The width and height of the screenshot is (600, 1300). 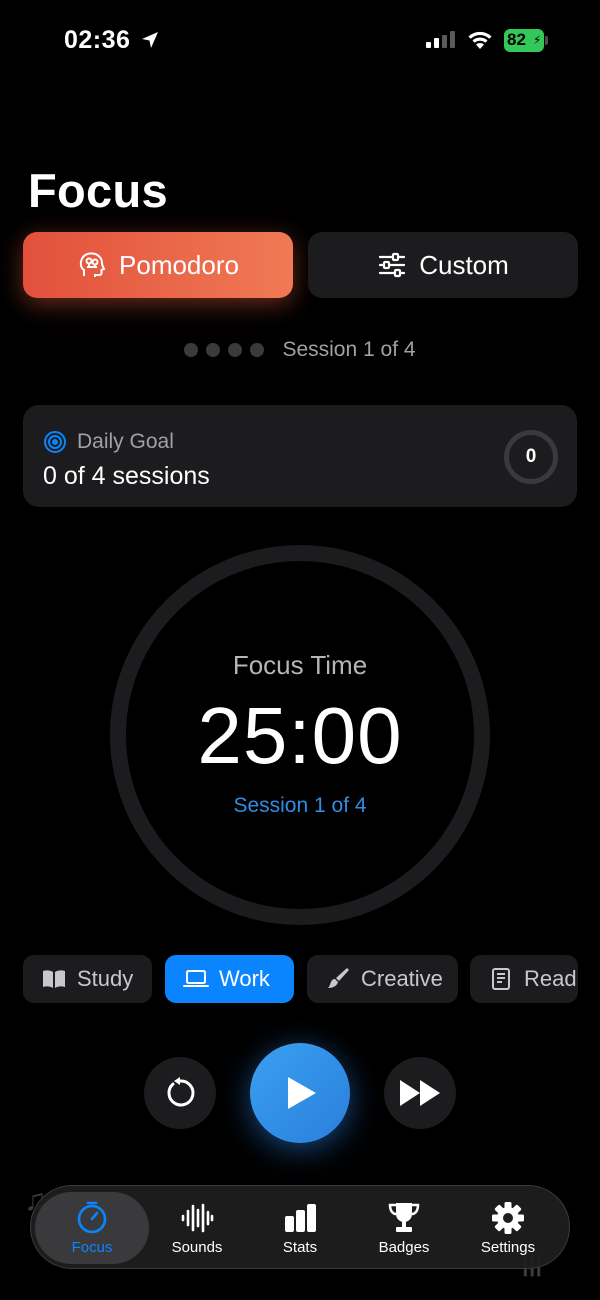 I want to click on cellular-signal-icon, so click(x=440, y=39).